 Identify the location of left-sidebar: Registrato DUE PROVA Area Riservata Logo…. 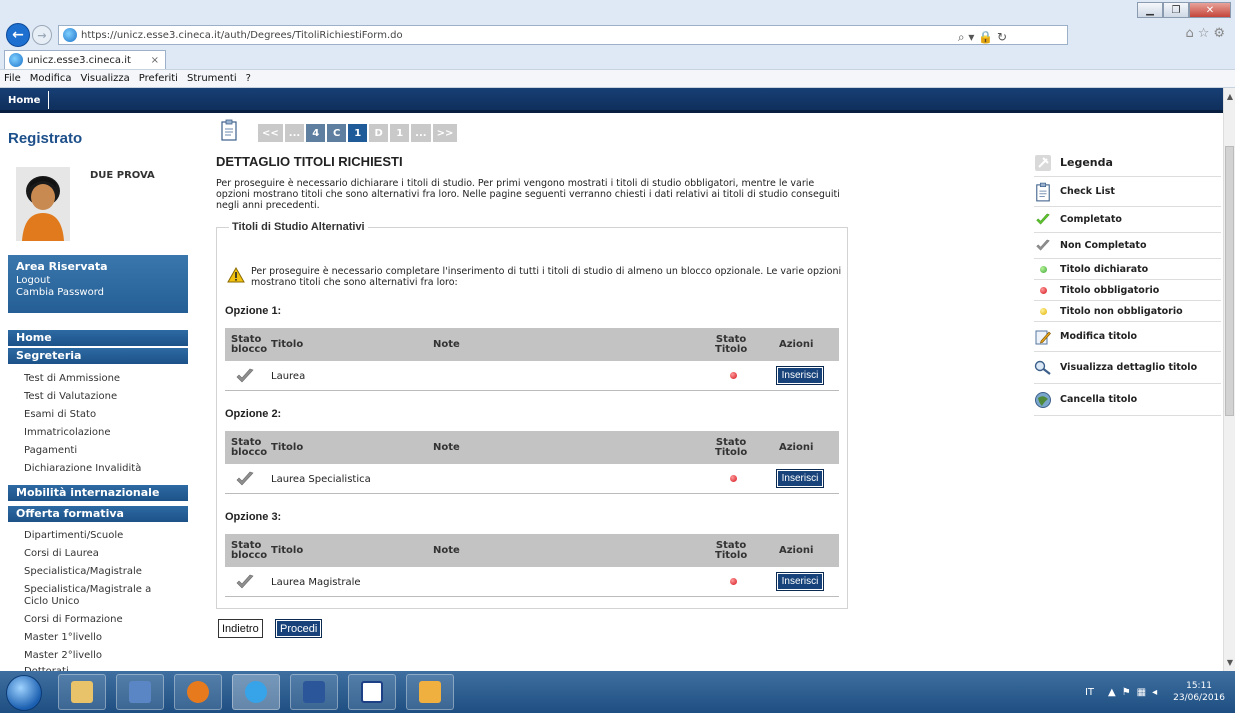
(99, 395).